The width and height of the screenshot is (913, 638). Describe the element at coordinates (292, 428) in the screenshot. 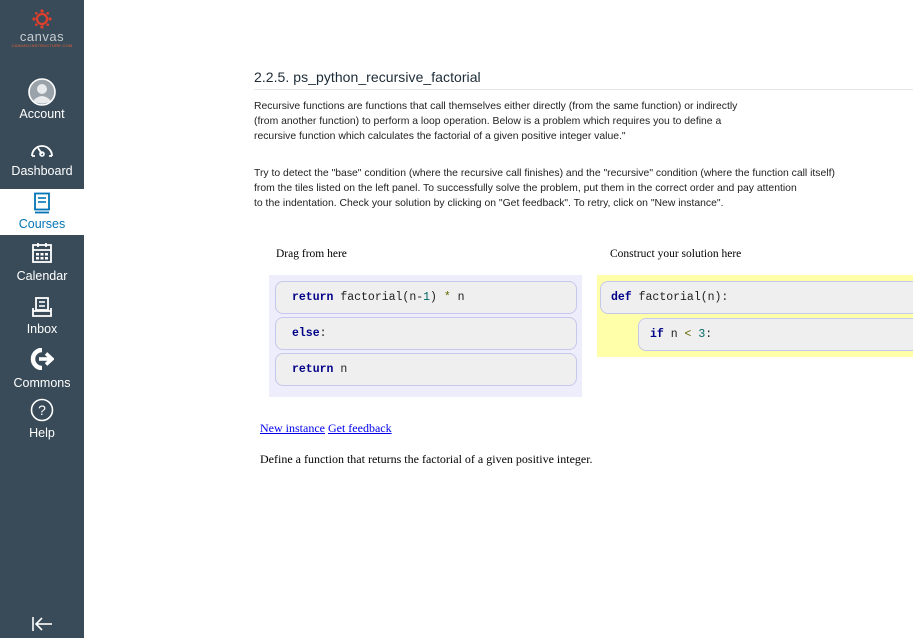

I see `new-instance-link: New instance` at that location.